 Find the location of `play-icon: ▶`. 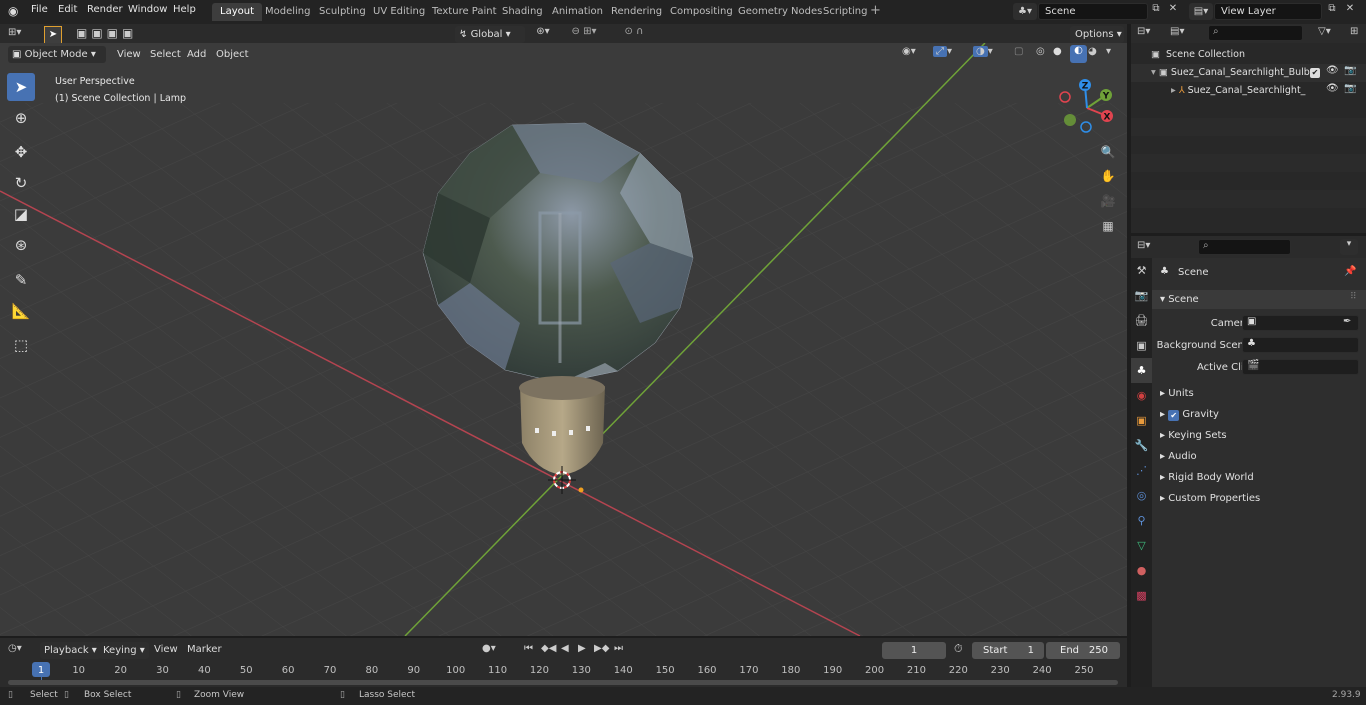

play-icon: ▶ is located at coordinates (582, 648).